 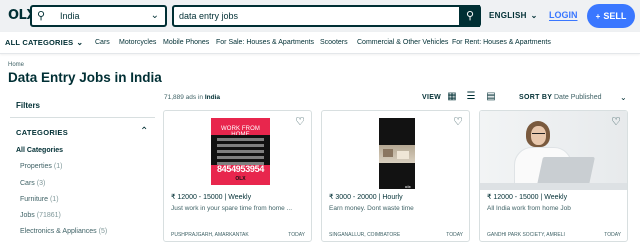 What do you see at coordinates (240, 169) in the screenshot?
I see `poster-phone: 8454953954` at bounding box center [240, 169].